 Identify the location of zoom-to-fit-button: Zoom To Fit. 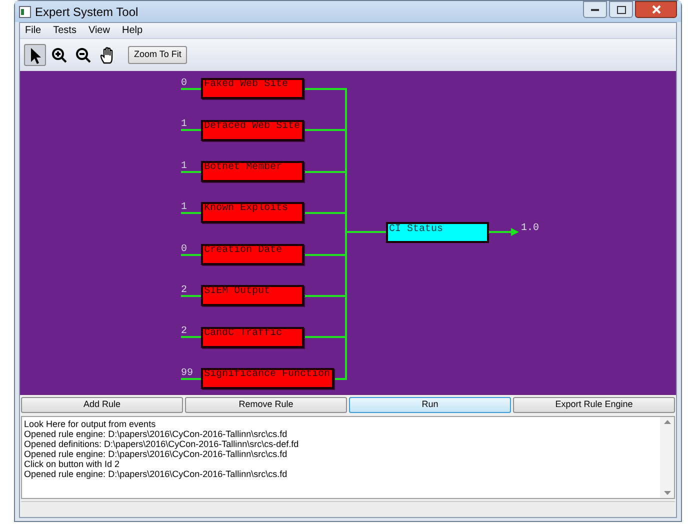
(158, 55).